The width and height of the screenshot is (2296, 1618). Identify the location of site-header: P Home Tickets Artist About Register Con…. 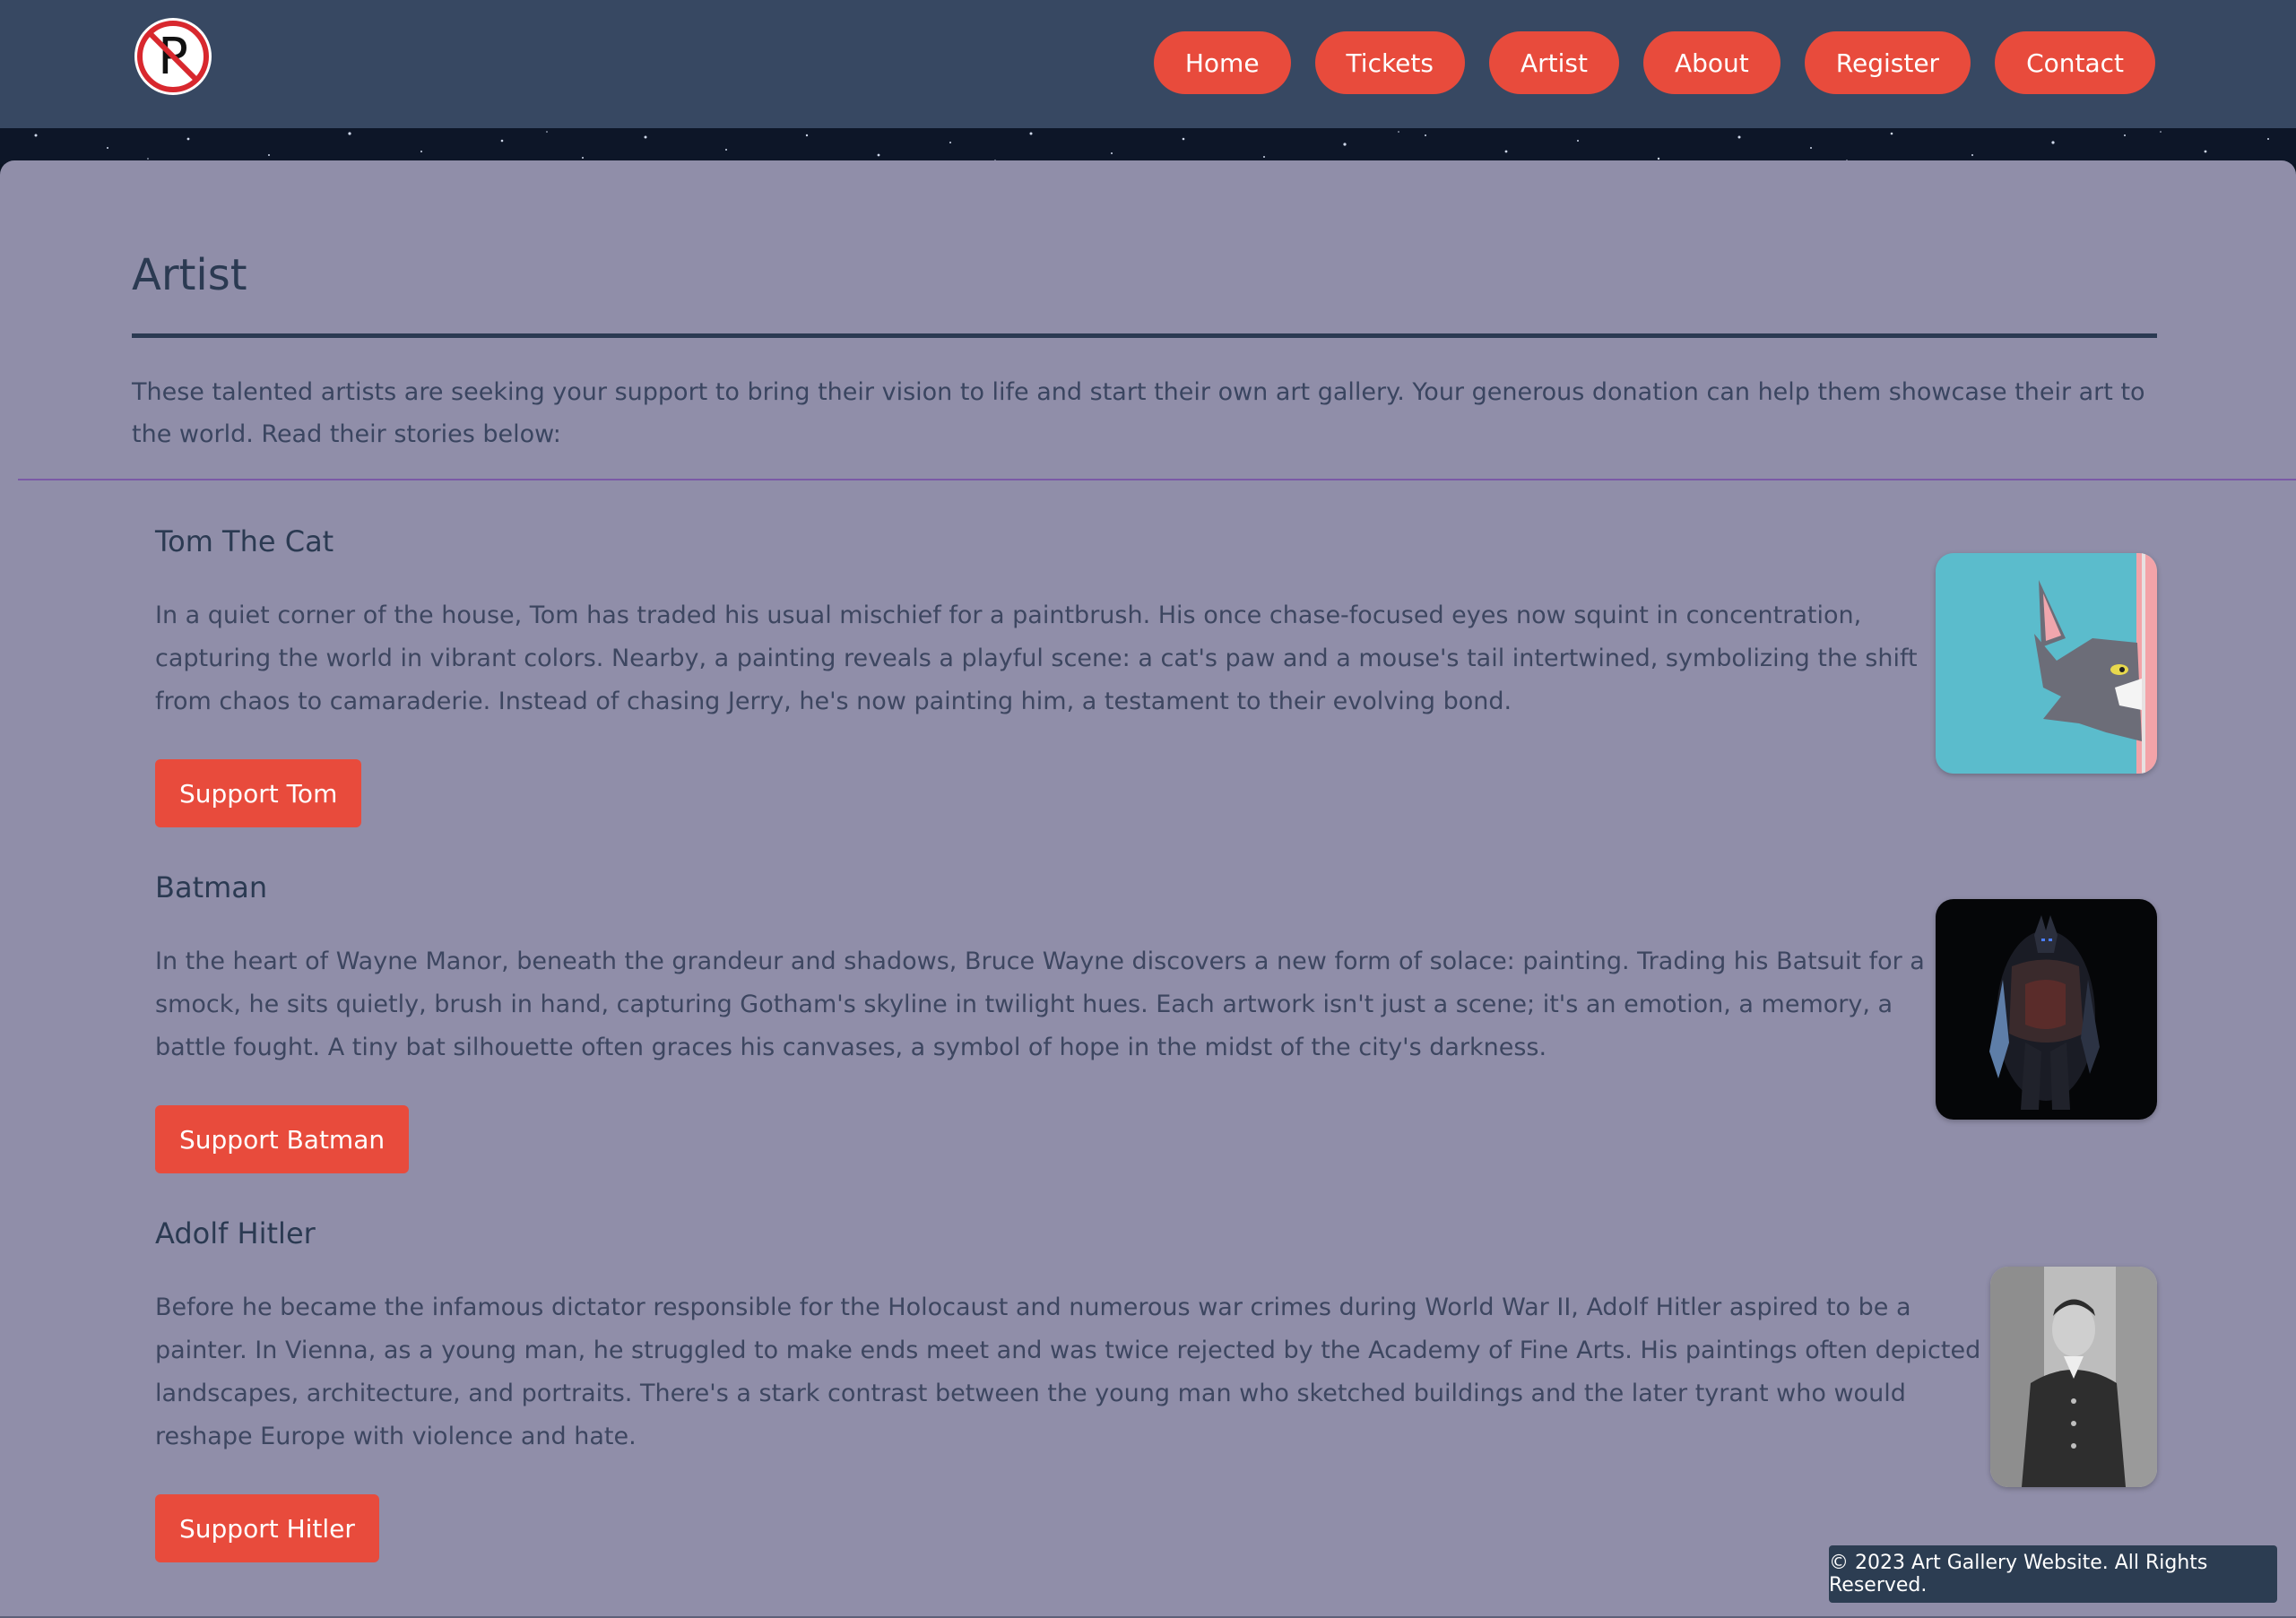
(1148, 64).